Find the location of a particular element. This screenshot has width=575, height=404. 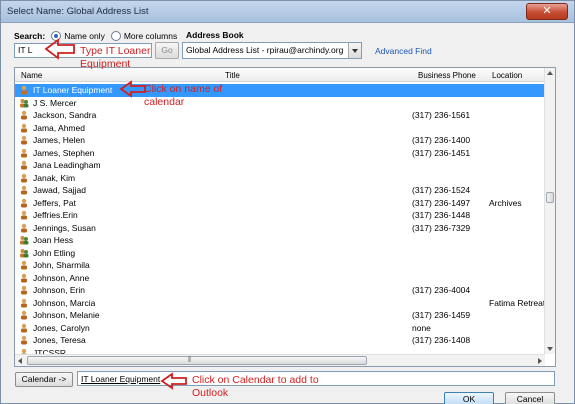

row-name: Jackson, Sandra is located at coordinates (65, 115).